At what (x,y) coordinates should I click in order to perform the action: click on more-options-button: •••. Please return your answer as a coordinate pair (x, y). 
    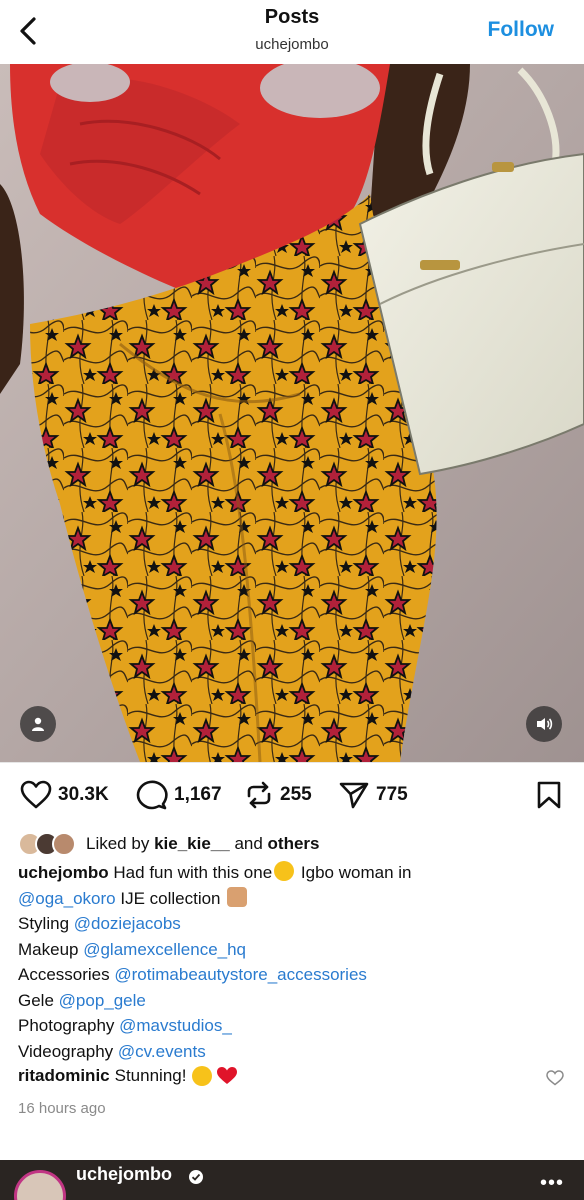
    Looking at the image, I should click on (552, 1183).